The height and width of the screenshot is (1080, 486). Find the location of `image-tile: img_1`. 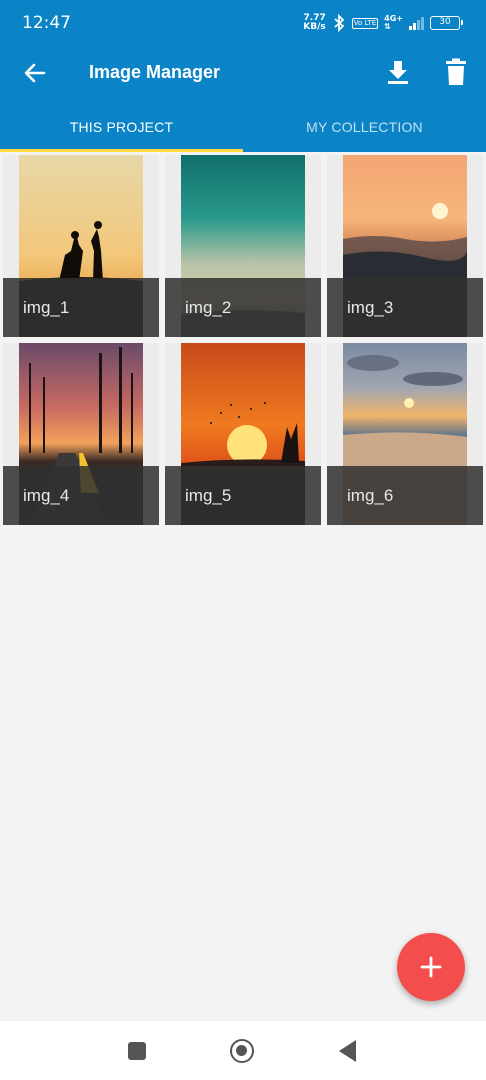

image-tile: img_1 is located at coordinates (81, 246).